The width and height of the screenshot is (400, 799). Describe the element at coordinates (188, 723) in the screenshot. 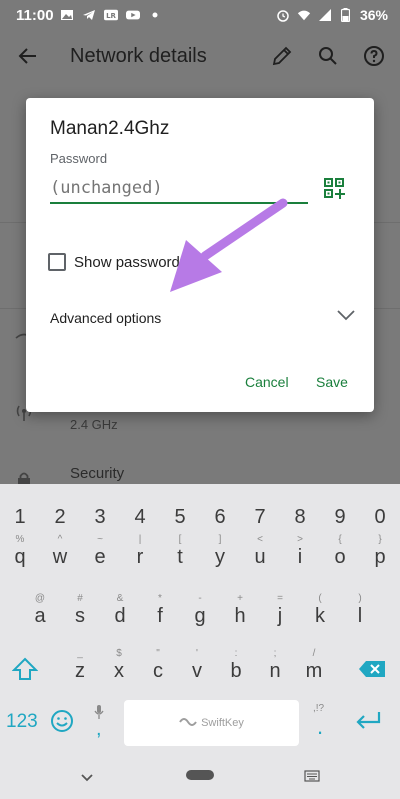

I see `swiftkey-logo-icon` at that location.